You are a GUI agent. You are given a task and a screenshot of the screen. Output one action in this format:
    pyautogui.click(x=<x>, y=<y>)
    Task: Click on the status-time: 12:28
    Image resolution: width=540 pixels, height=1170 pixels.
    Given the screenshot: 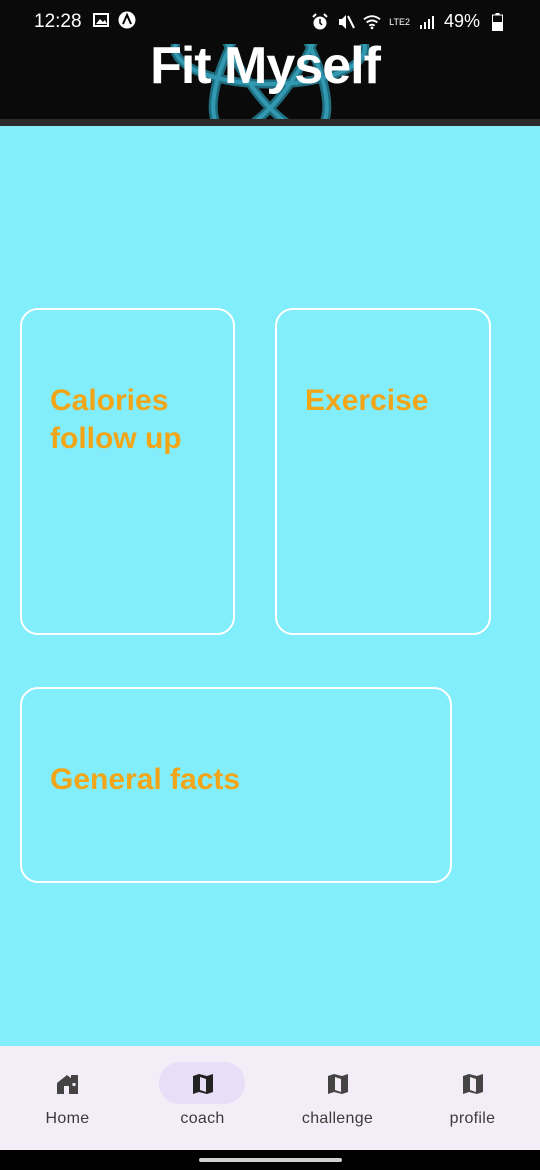 What is the action you would take?
    pyautogui.click(x=58, y=21)
    